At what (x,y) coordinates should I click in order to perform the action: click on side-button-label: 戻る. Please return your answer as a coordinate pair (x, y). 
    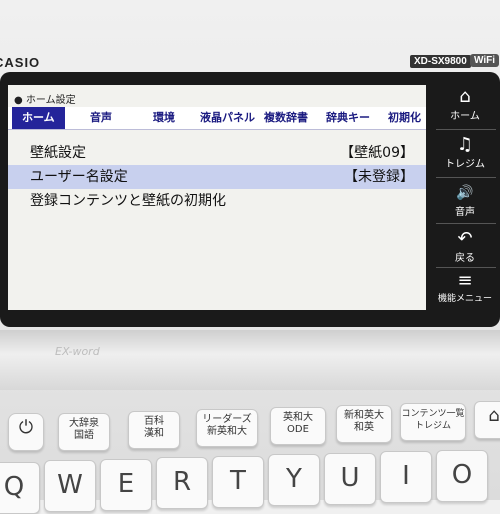
    Looking at the image, I should click on (465, 258).